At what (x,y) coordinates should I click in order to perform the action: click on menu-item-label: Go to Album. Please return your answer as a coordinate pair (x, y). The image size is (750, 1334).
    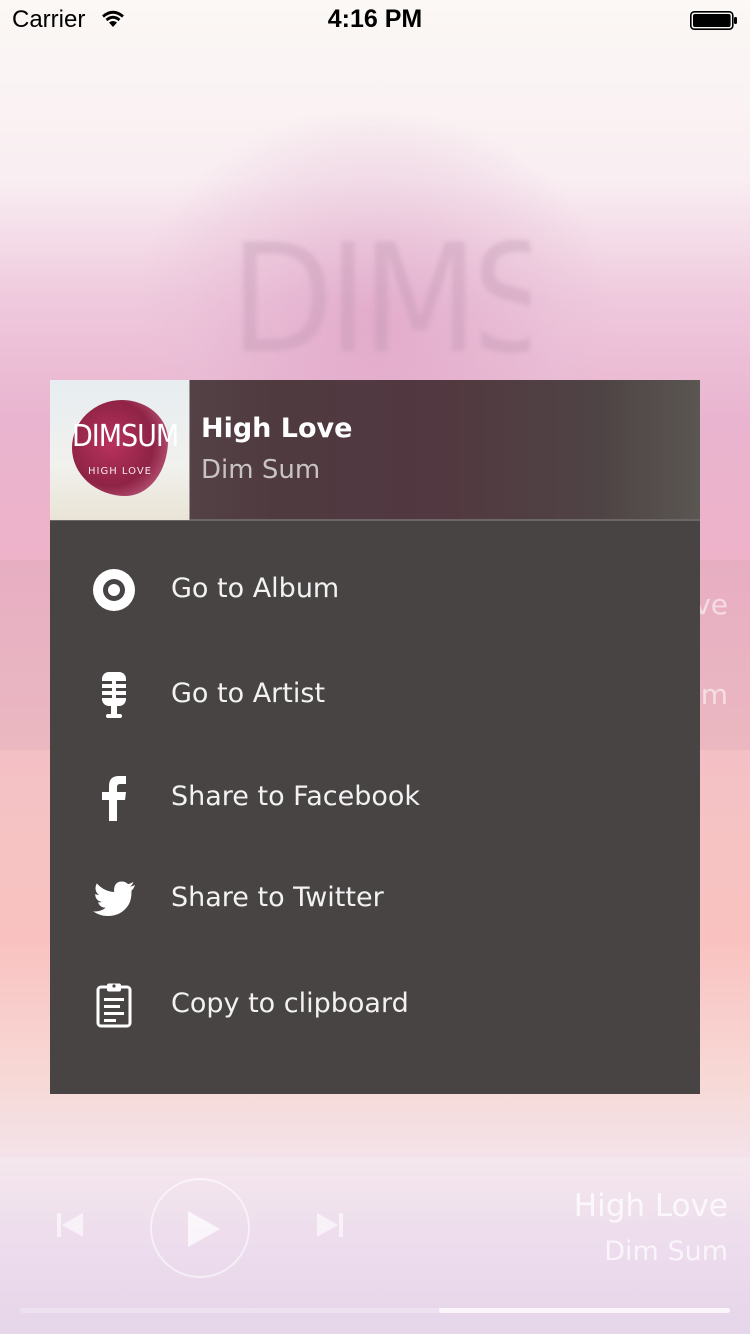
    Looking at the image, I should click on (255, 588).